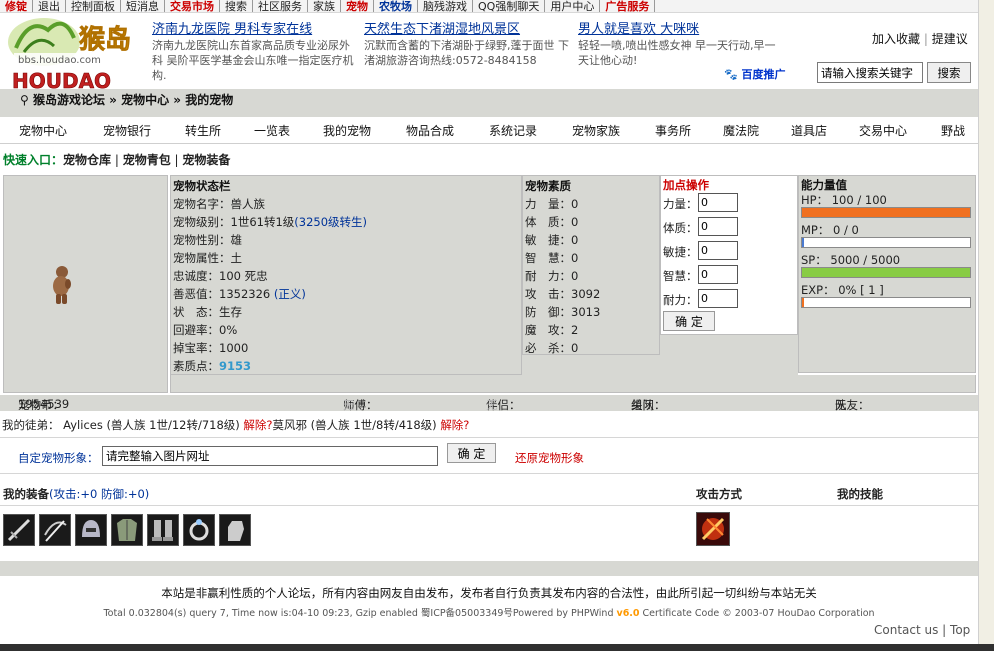 This screenshot has height=651, width=994. Describe the element at coordinates (552, 276) in the screenshot. I see `attribute-row: 耐 力：0` at that location.